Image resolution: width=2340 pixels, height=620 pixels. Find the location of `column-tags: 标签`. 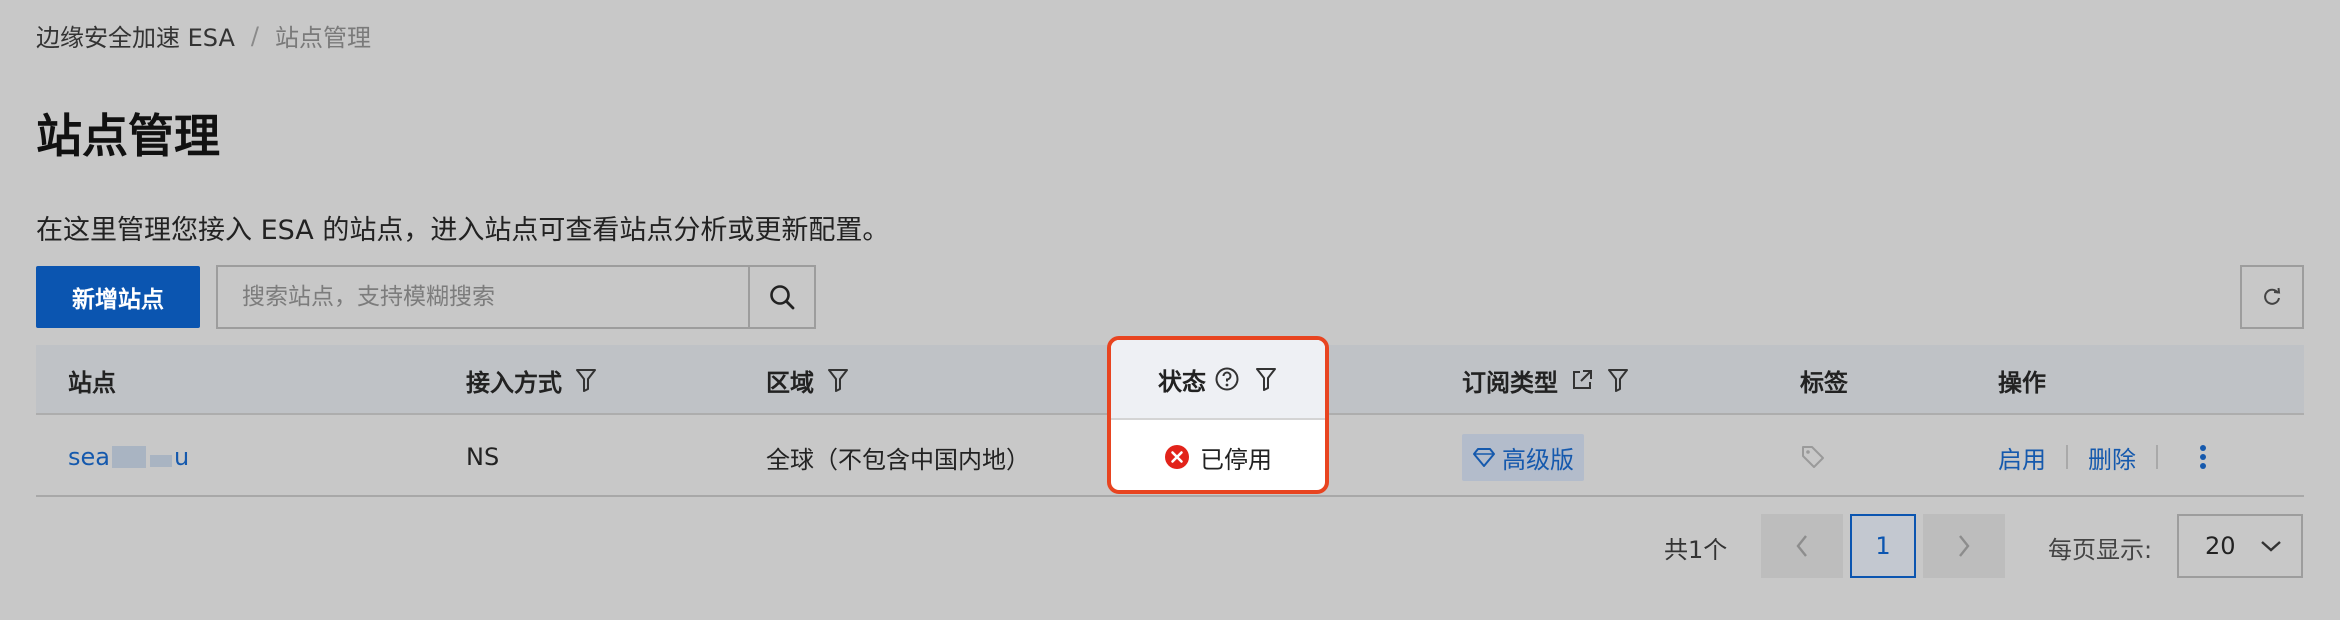

column-tags: 标签 is located at coordinates (1824, 380).